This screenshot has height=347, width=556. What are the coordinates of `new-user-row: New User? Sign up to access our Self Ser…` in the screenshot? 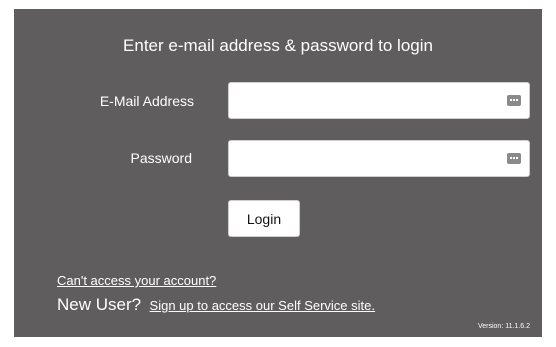 It's located at (216, 305).